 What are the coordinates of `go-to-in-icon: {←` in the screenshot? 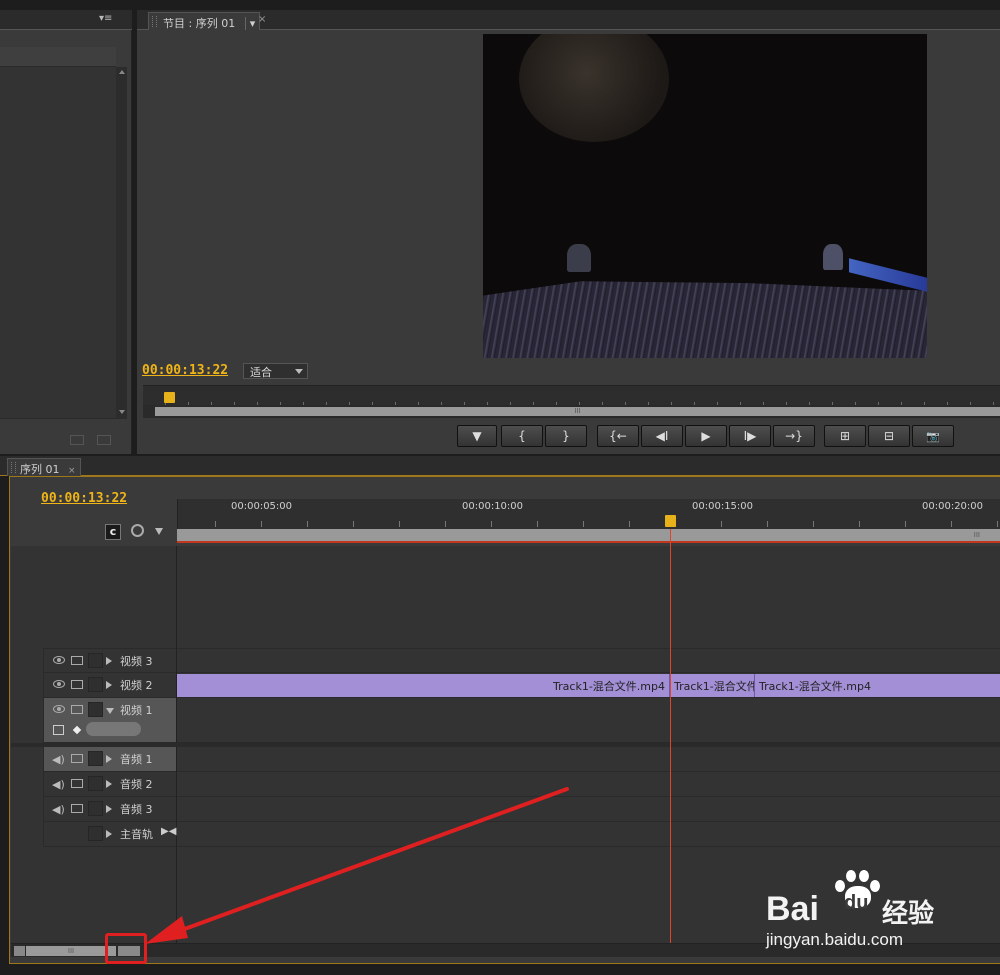 It's located at (618, 436).